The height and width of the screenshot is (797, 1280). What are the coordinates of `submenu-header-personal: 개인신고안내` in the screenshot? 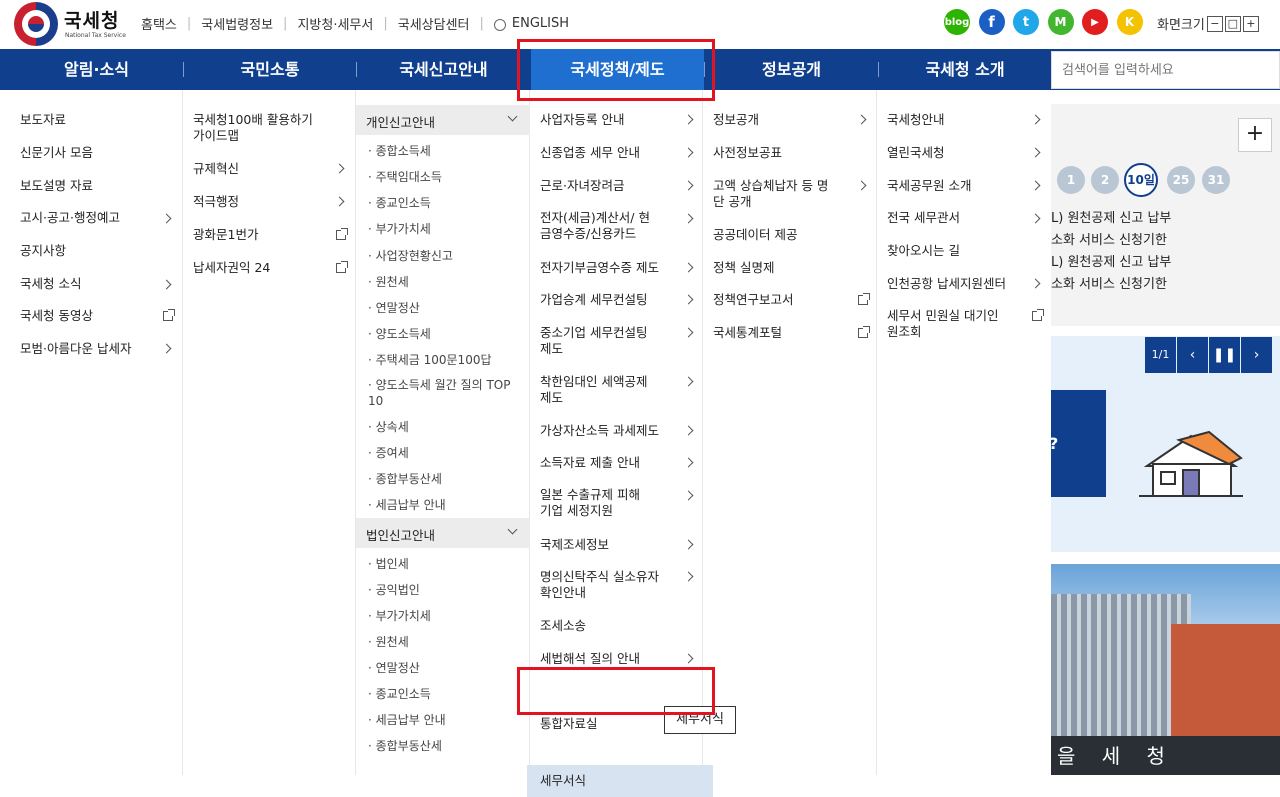 It's located at (443, 120).